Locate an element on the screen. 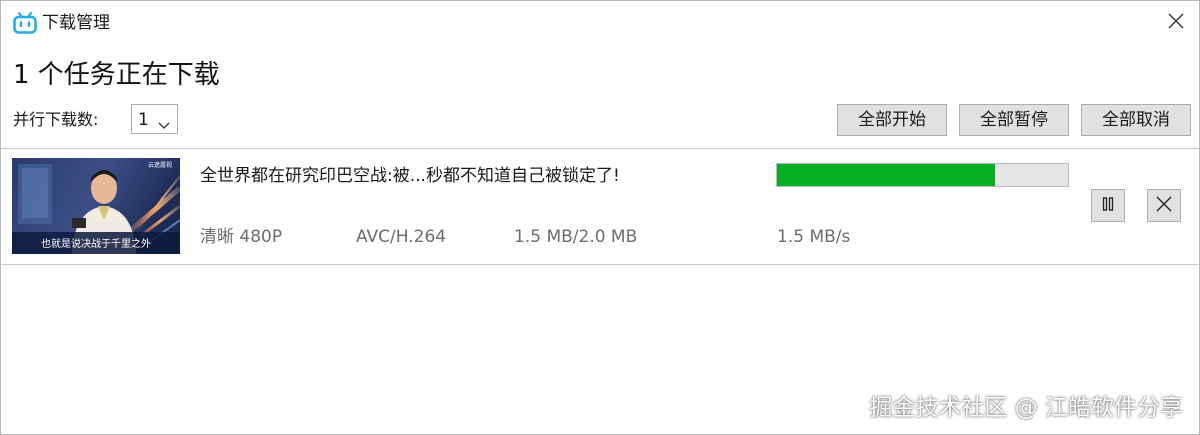 The width and height of the screenshot is (1200, 435). cancel-all-button: 全部取消 is located at coordinates (1136, 120).